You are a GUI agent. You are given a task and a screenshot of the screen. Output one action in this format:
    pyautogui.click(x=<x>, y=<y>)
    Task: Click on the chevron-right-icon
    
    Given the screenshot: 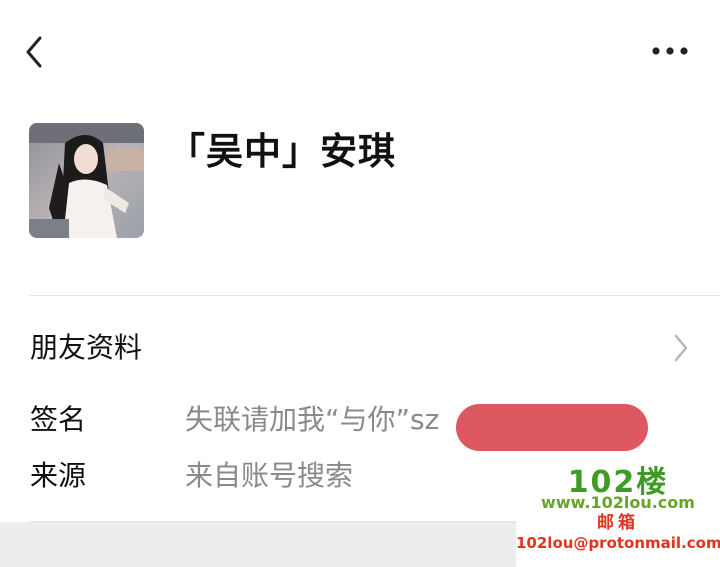 What is the action you would take?
    pyautogui.click(x=680, y=348)
    